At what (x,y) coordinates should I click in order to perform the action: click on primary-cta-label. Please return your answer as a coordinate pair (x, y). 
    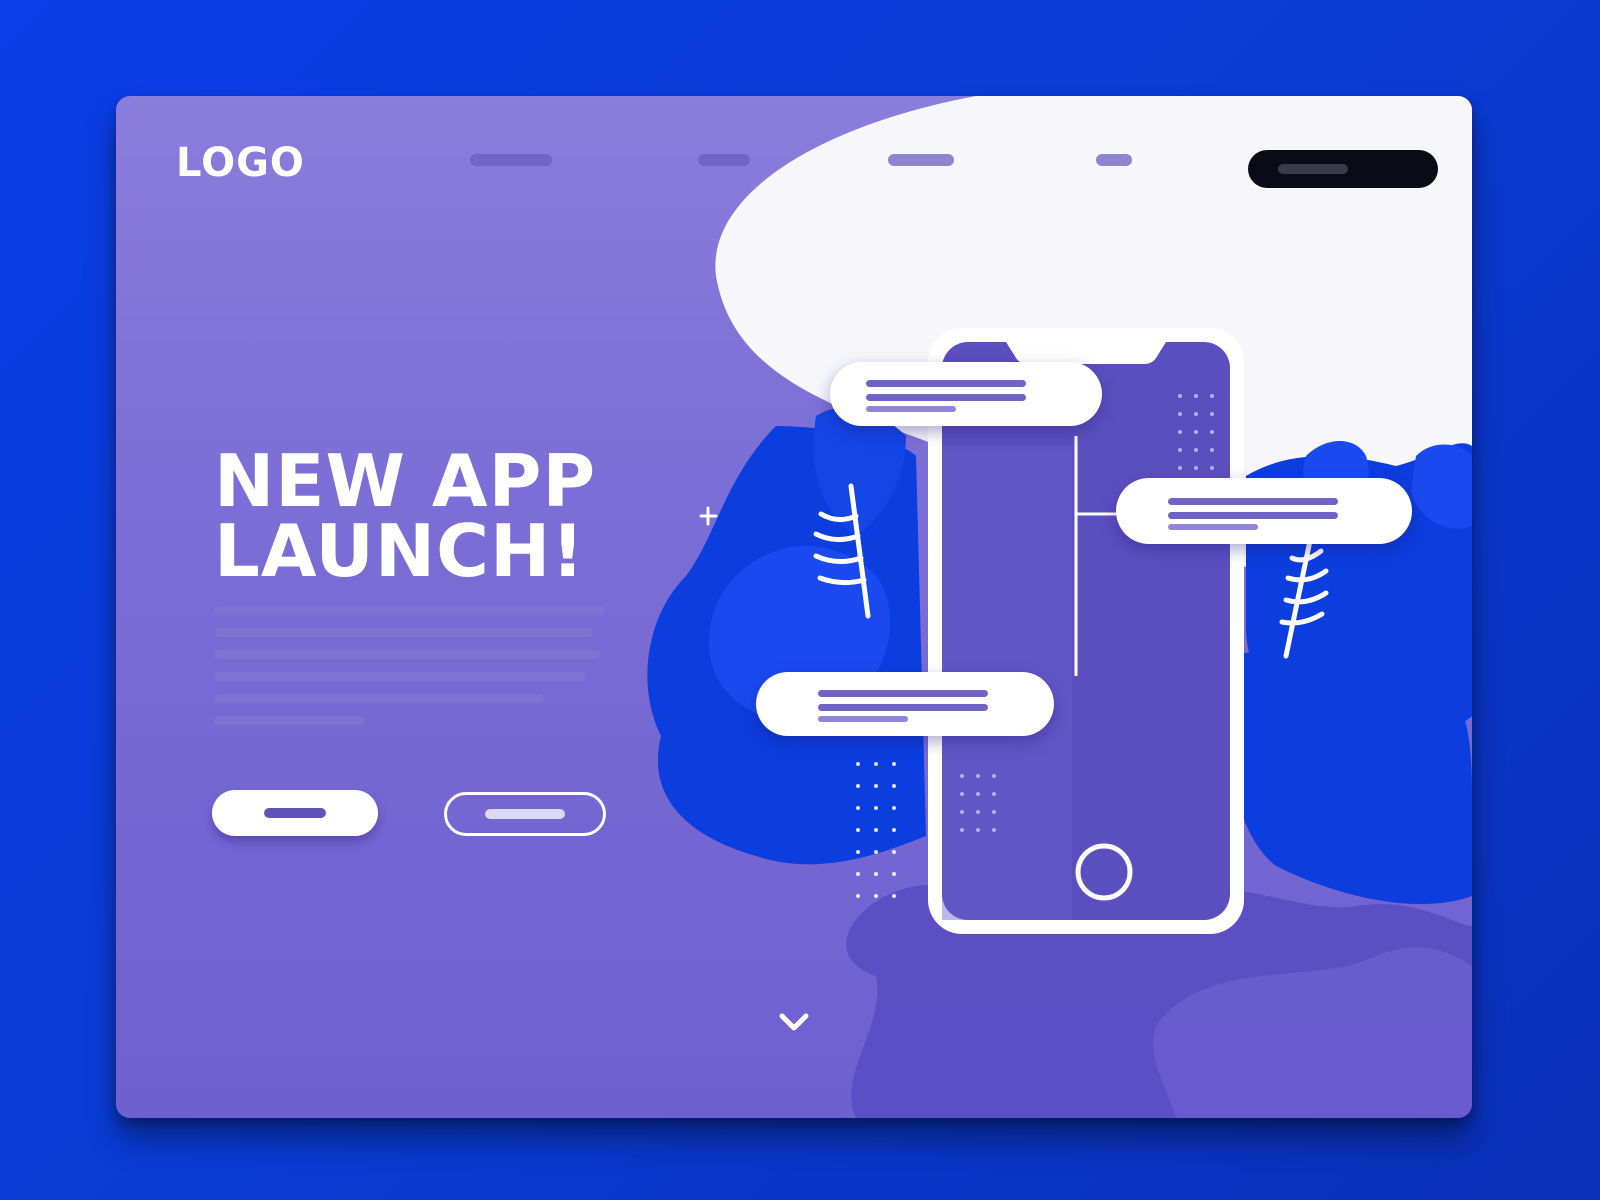
    Looking at the image, I should click on (295, 813).